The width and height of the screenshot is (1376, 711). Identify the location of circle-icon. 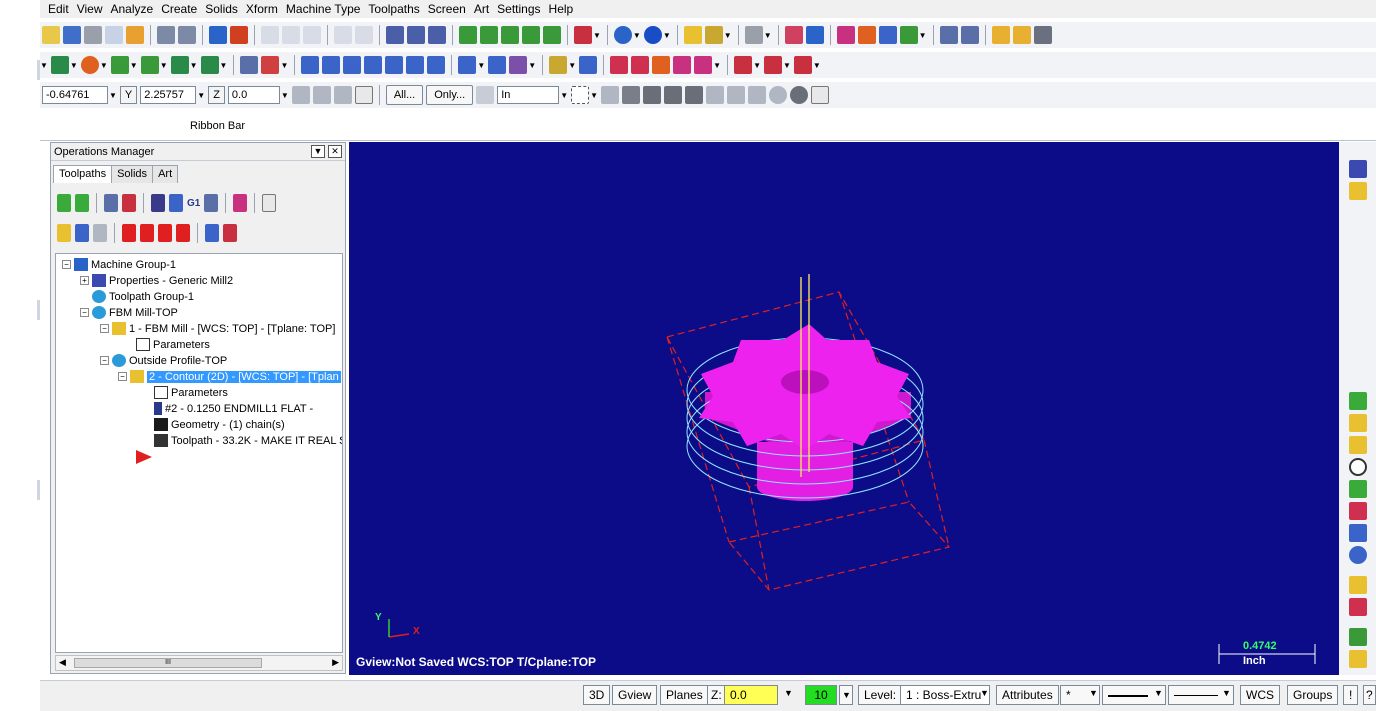
(1358, 467).